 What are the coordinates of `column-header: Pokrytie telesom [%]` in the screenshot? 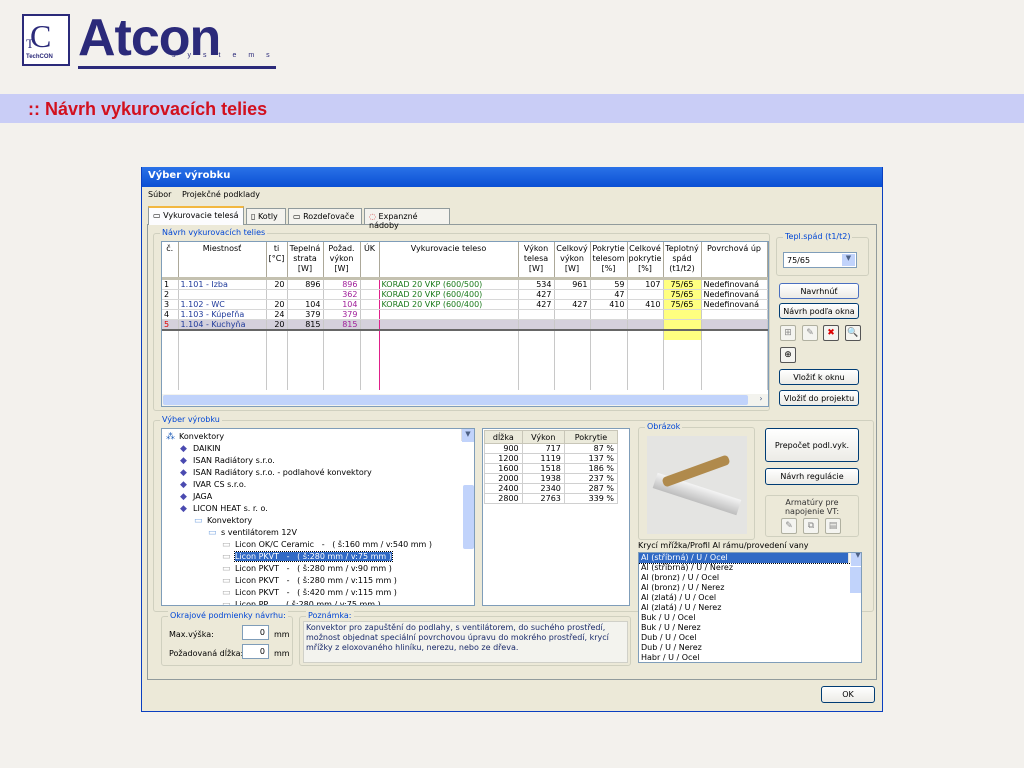 It's located at (609, 261).